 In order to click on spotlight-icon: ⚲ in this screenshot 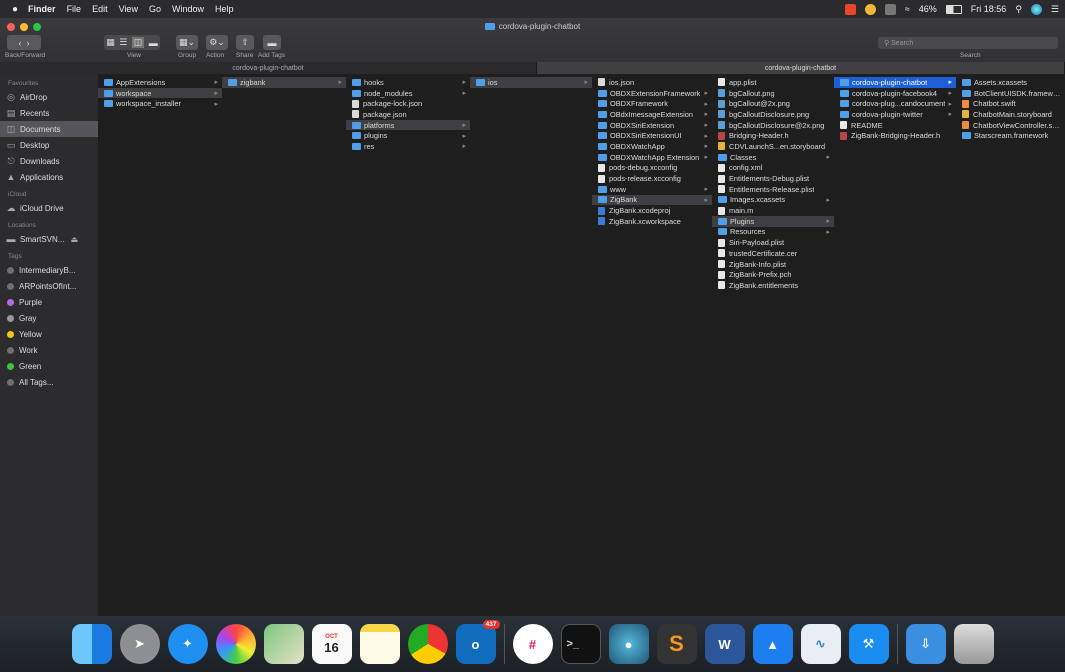, I will do `click(1018, 9)`.